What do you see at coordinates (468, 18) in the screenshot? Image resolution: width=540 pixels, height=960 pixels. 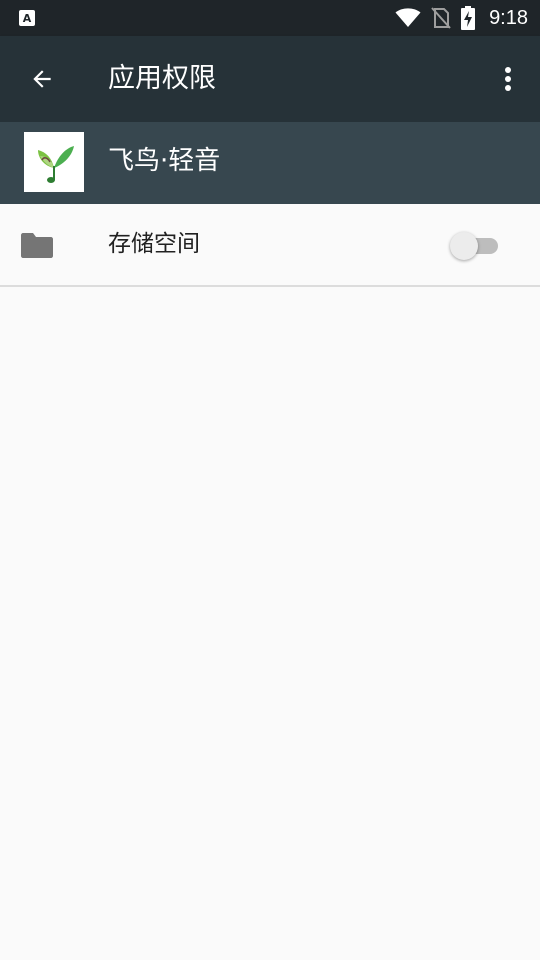 I see `battery-charging-icon` at bounding box center [468, 18].